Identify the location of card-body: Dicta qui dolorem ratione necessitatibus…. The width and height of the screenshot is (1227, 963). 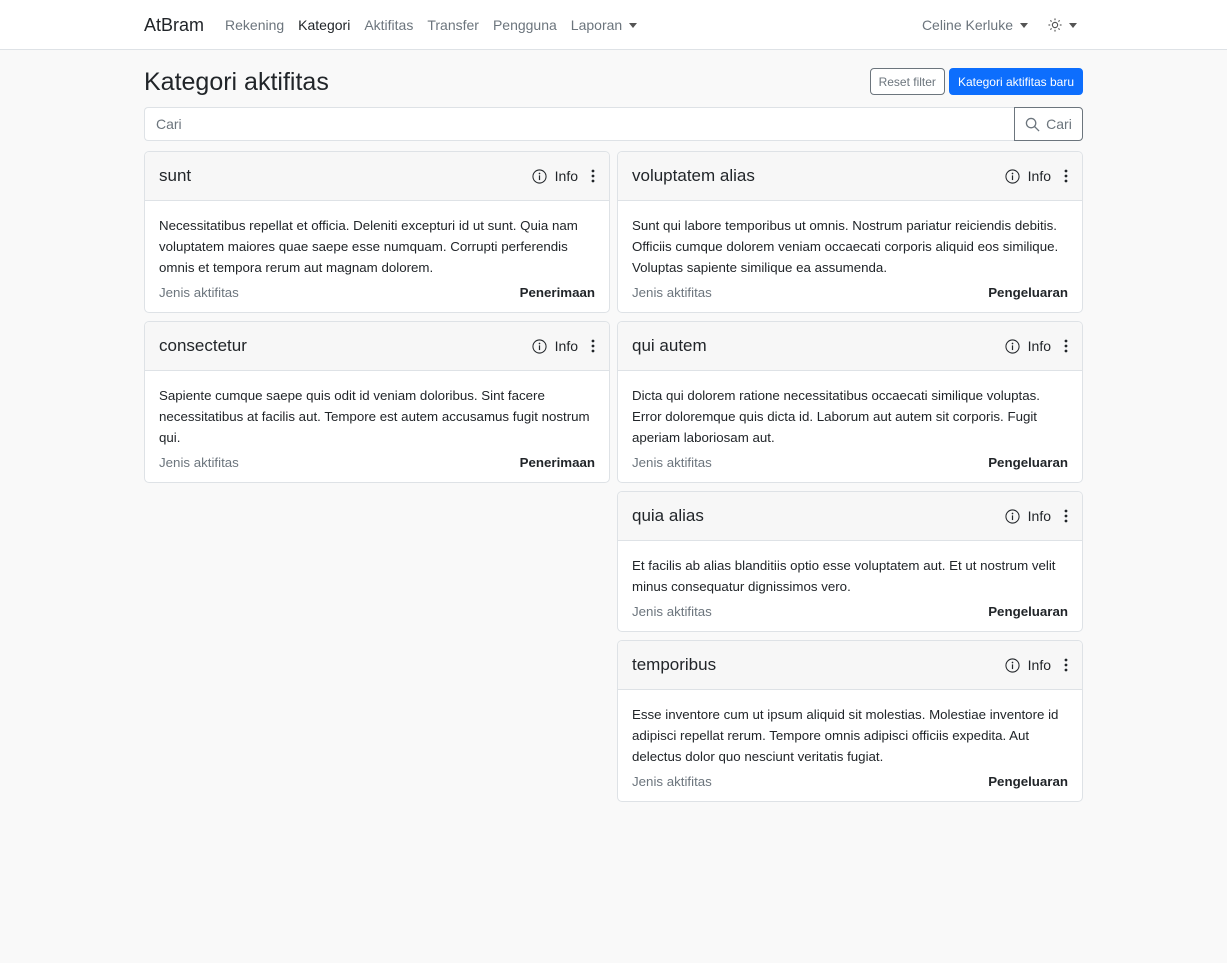
(850, 426).